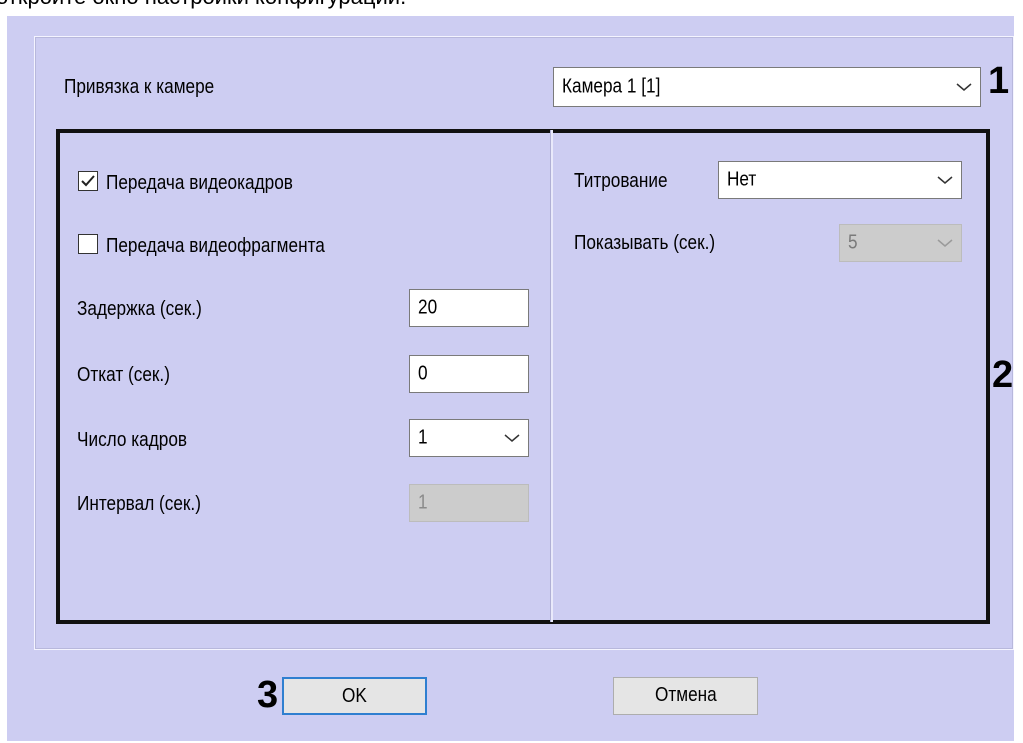 The image size is (1023, 743). What do you see at coordinates (621, 181) in the screenshot?
I see `titling-label: Титрование` at bounding box center [621, 181].